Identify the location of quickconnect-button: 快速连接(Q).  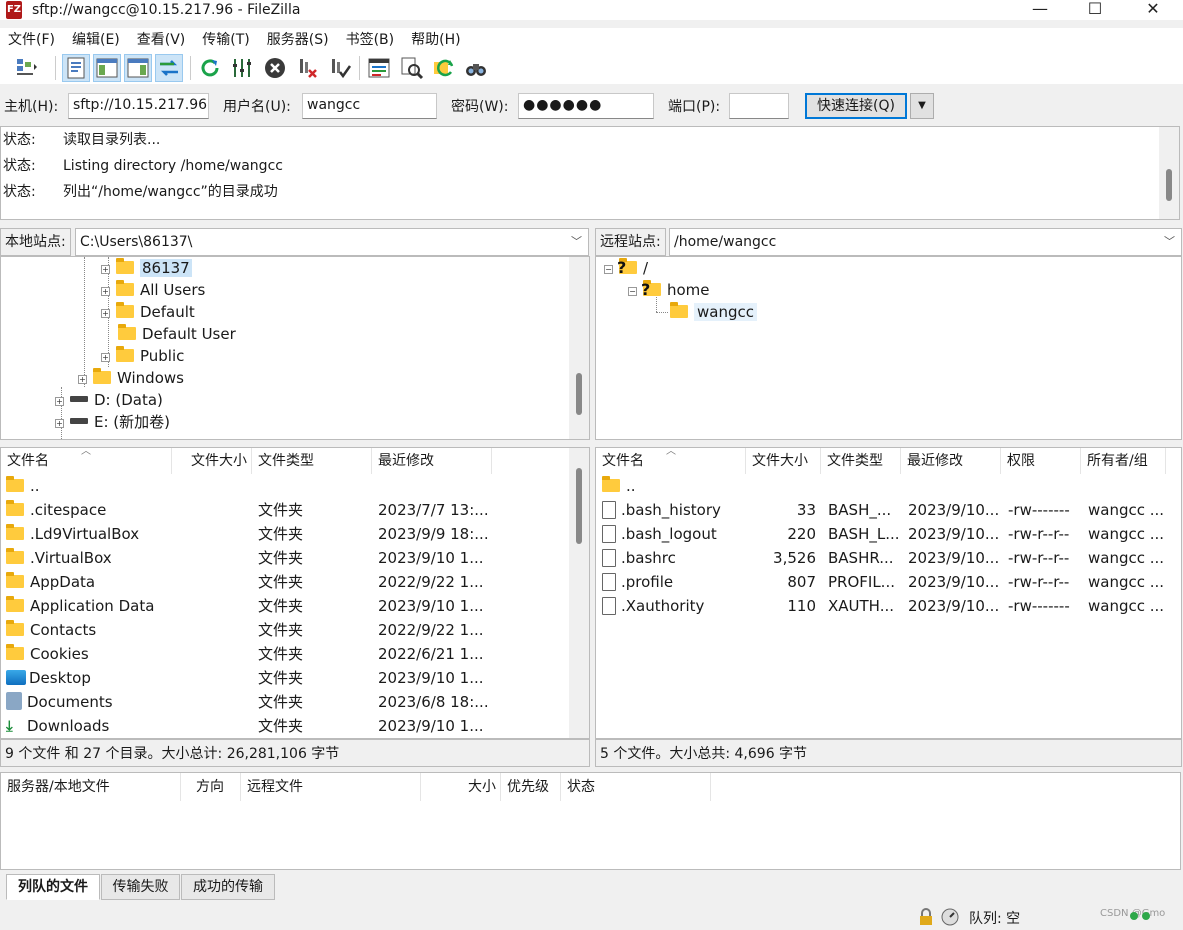
(856, 106).